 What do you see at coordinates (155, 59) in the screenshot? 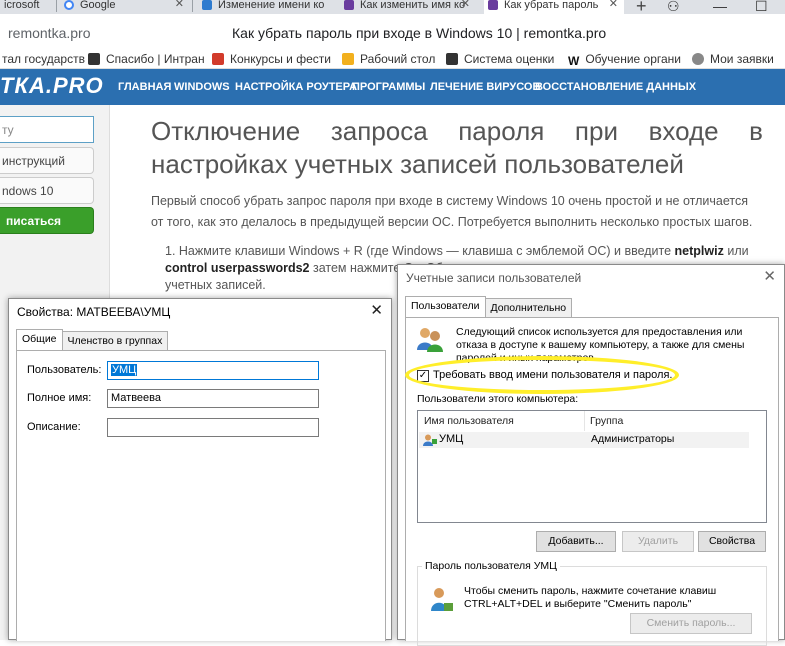
I see `bookmark-label: Спасибо | Интран` at bounding box center [155, 59].